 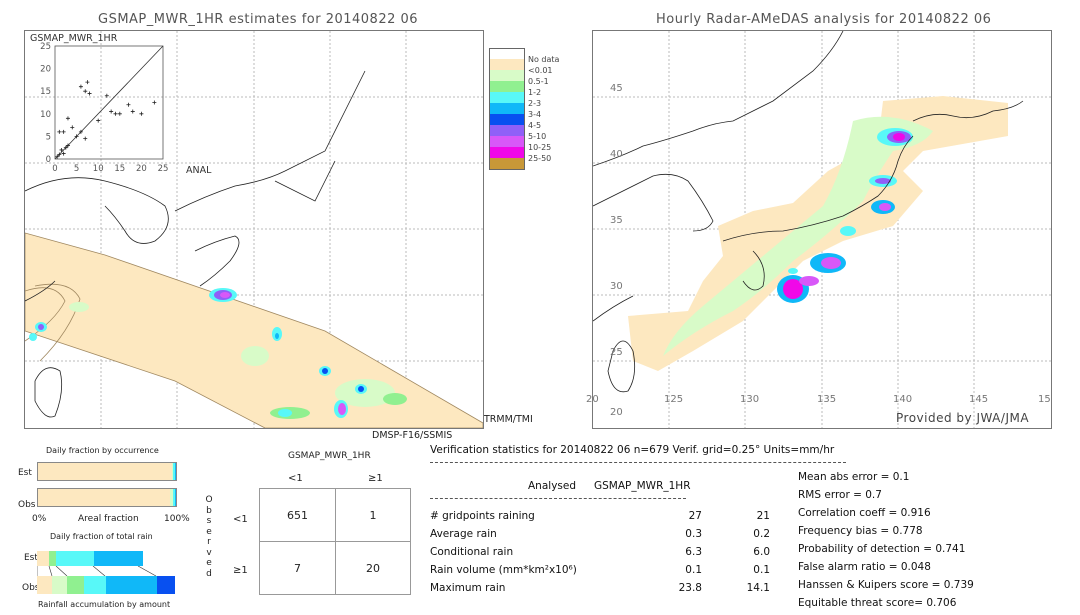 What do you see at coordinates (254, 330) in the screenshot?
I see `satellite-swath` at bounding box center [254, 330].